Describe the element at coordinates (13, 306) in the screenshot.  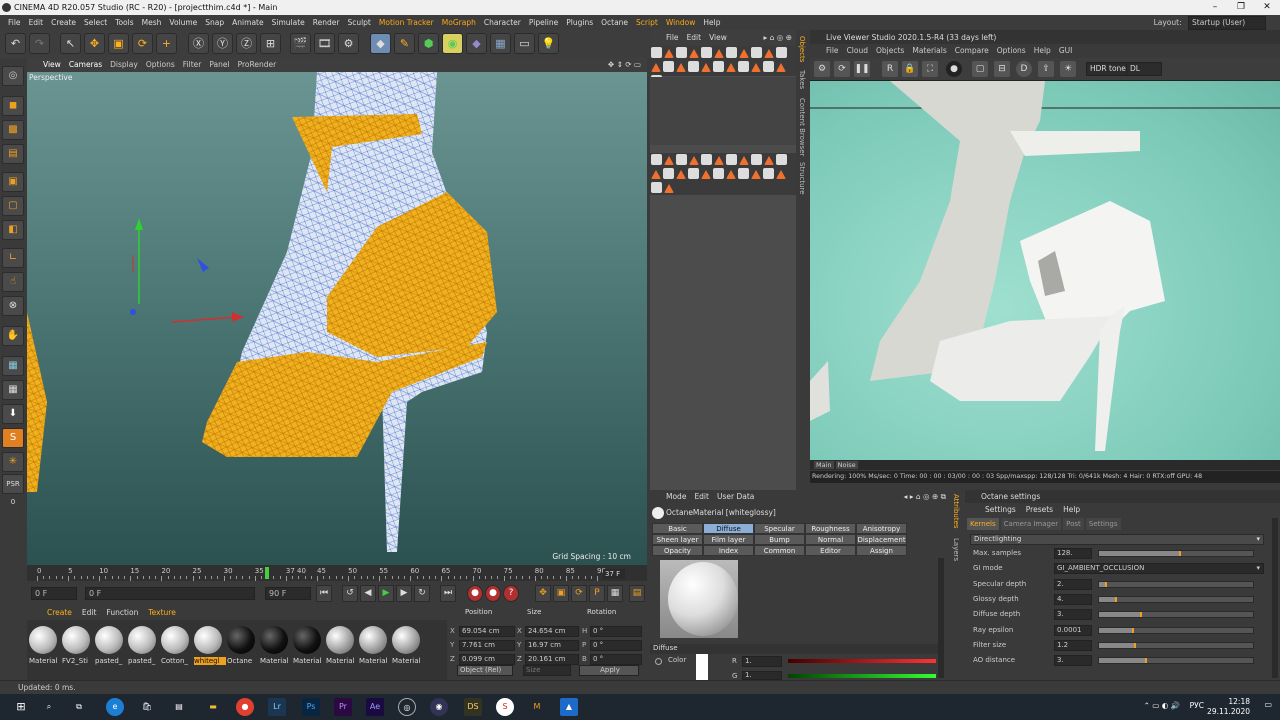
I see `snap-icon: ⊗` at that location.